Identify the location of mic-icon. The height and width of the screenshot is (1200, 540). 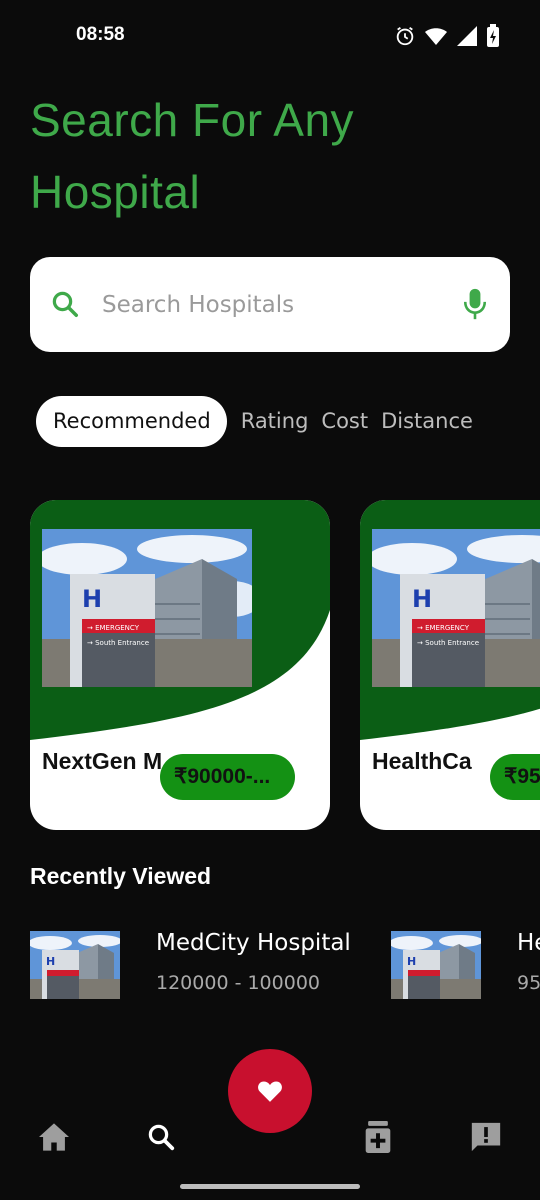
(475, 304).